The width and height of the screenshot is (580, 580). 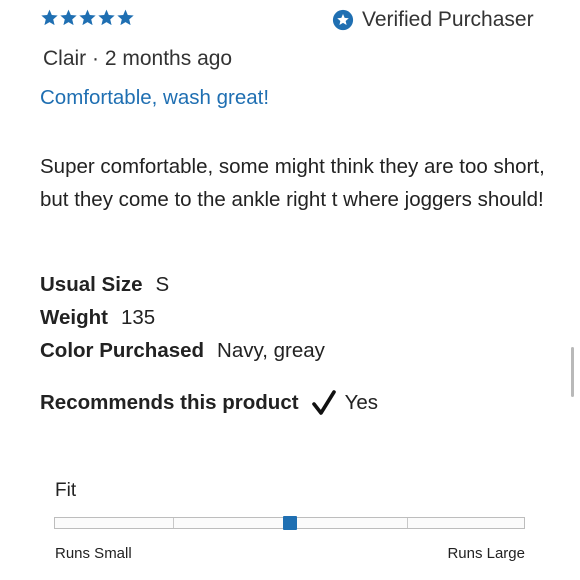 I want to click on star-rating, so click(x=87, y=17).